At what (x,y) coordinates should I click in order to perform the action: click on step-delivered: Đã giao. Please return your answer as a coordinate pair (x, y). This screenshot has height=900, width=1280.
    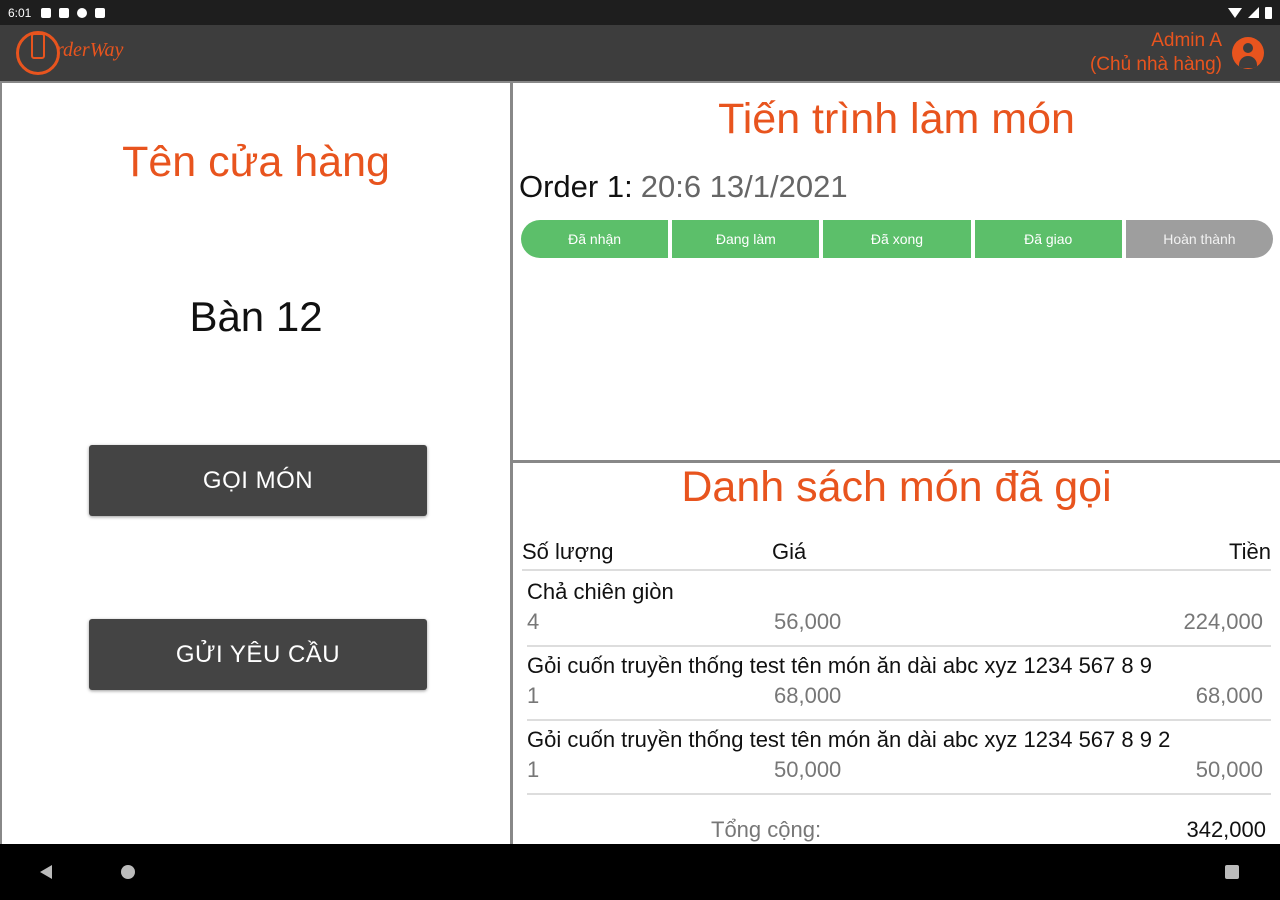
    Looking at the image, I should click on (1048, 239).